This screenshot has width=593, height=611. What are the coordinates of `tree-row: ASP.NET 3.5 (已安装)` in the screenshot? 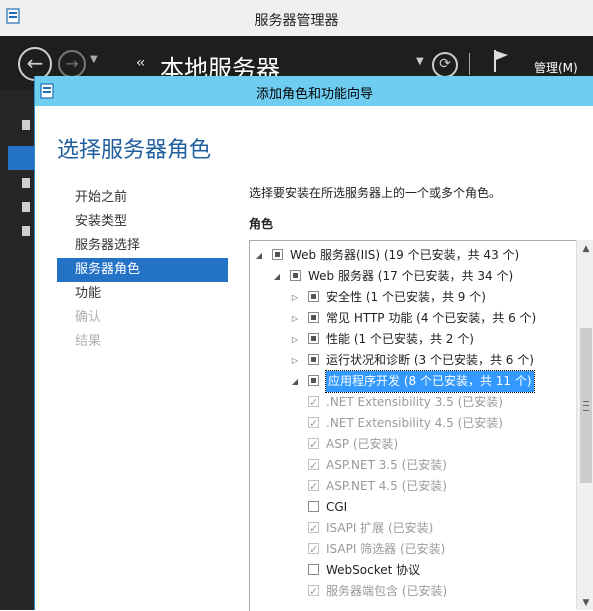 It's located at (412, 465).